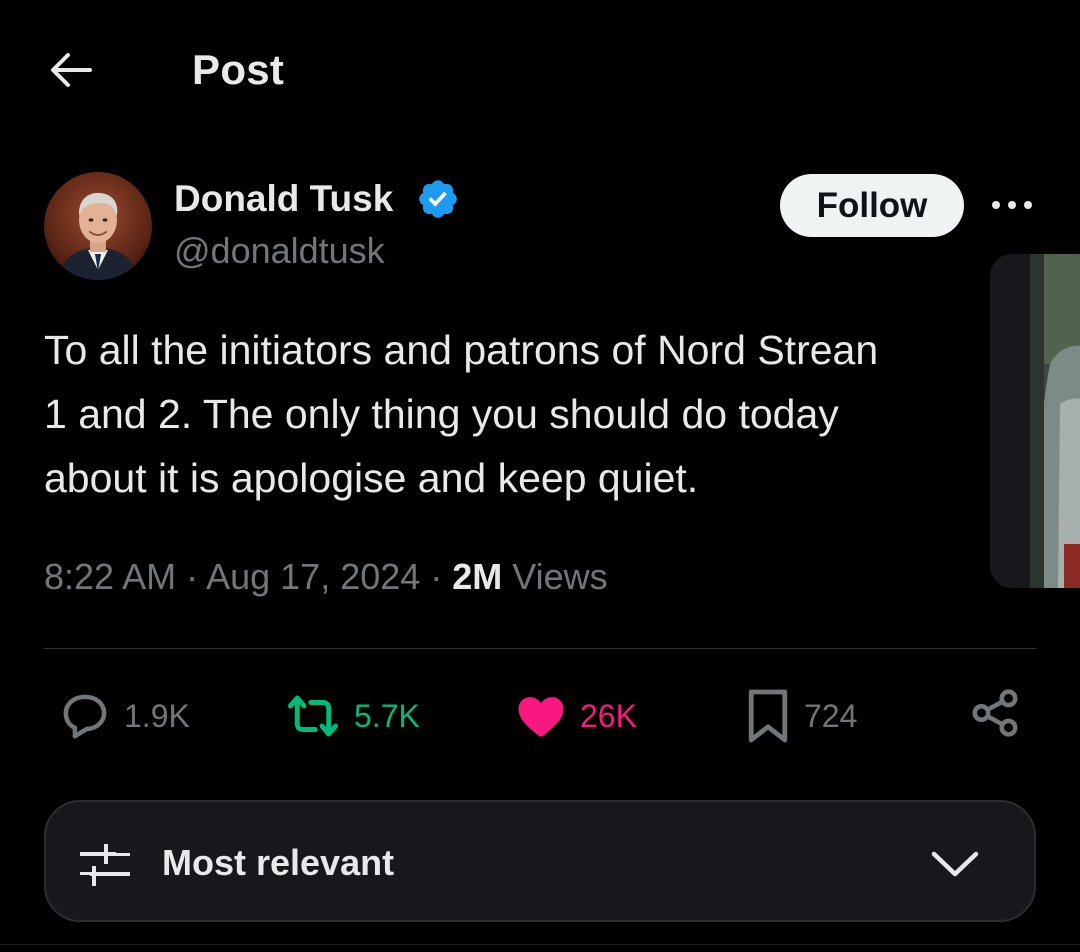 This screenshot has height=952, width=1080. Describe the element at coordinates (872, 205) in the screenshot. I see `follow-button: Follow` at that location.